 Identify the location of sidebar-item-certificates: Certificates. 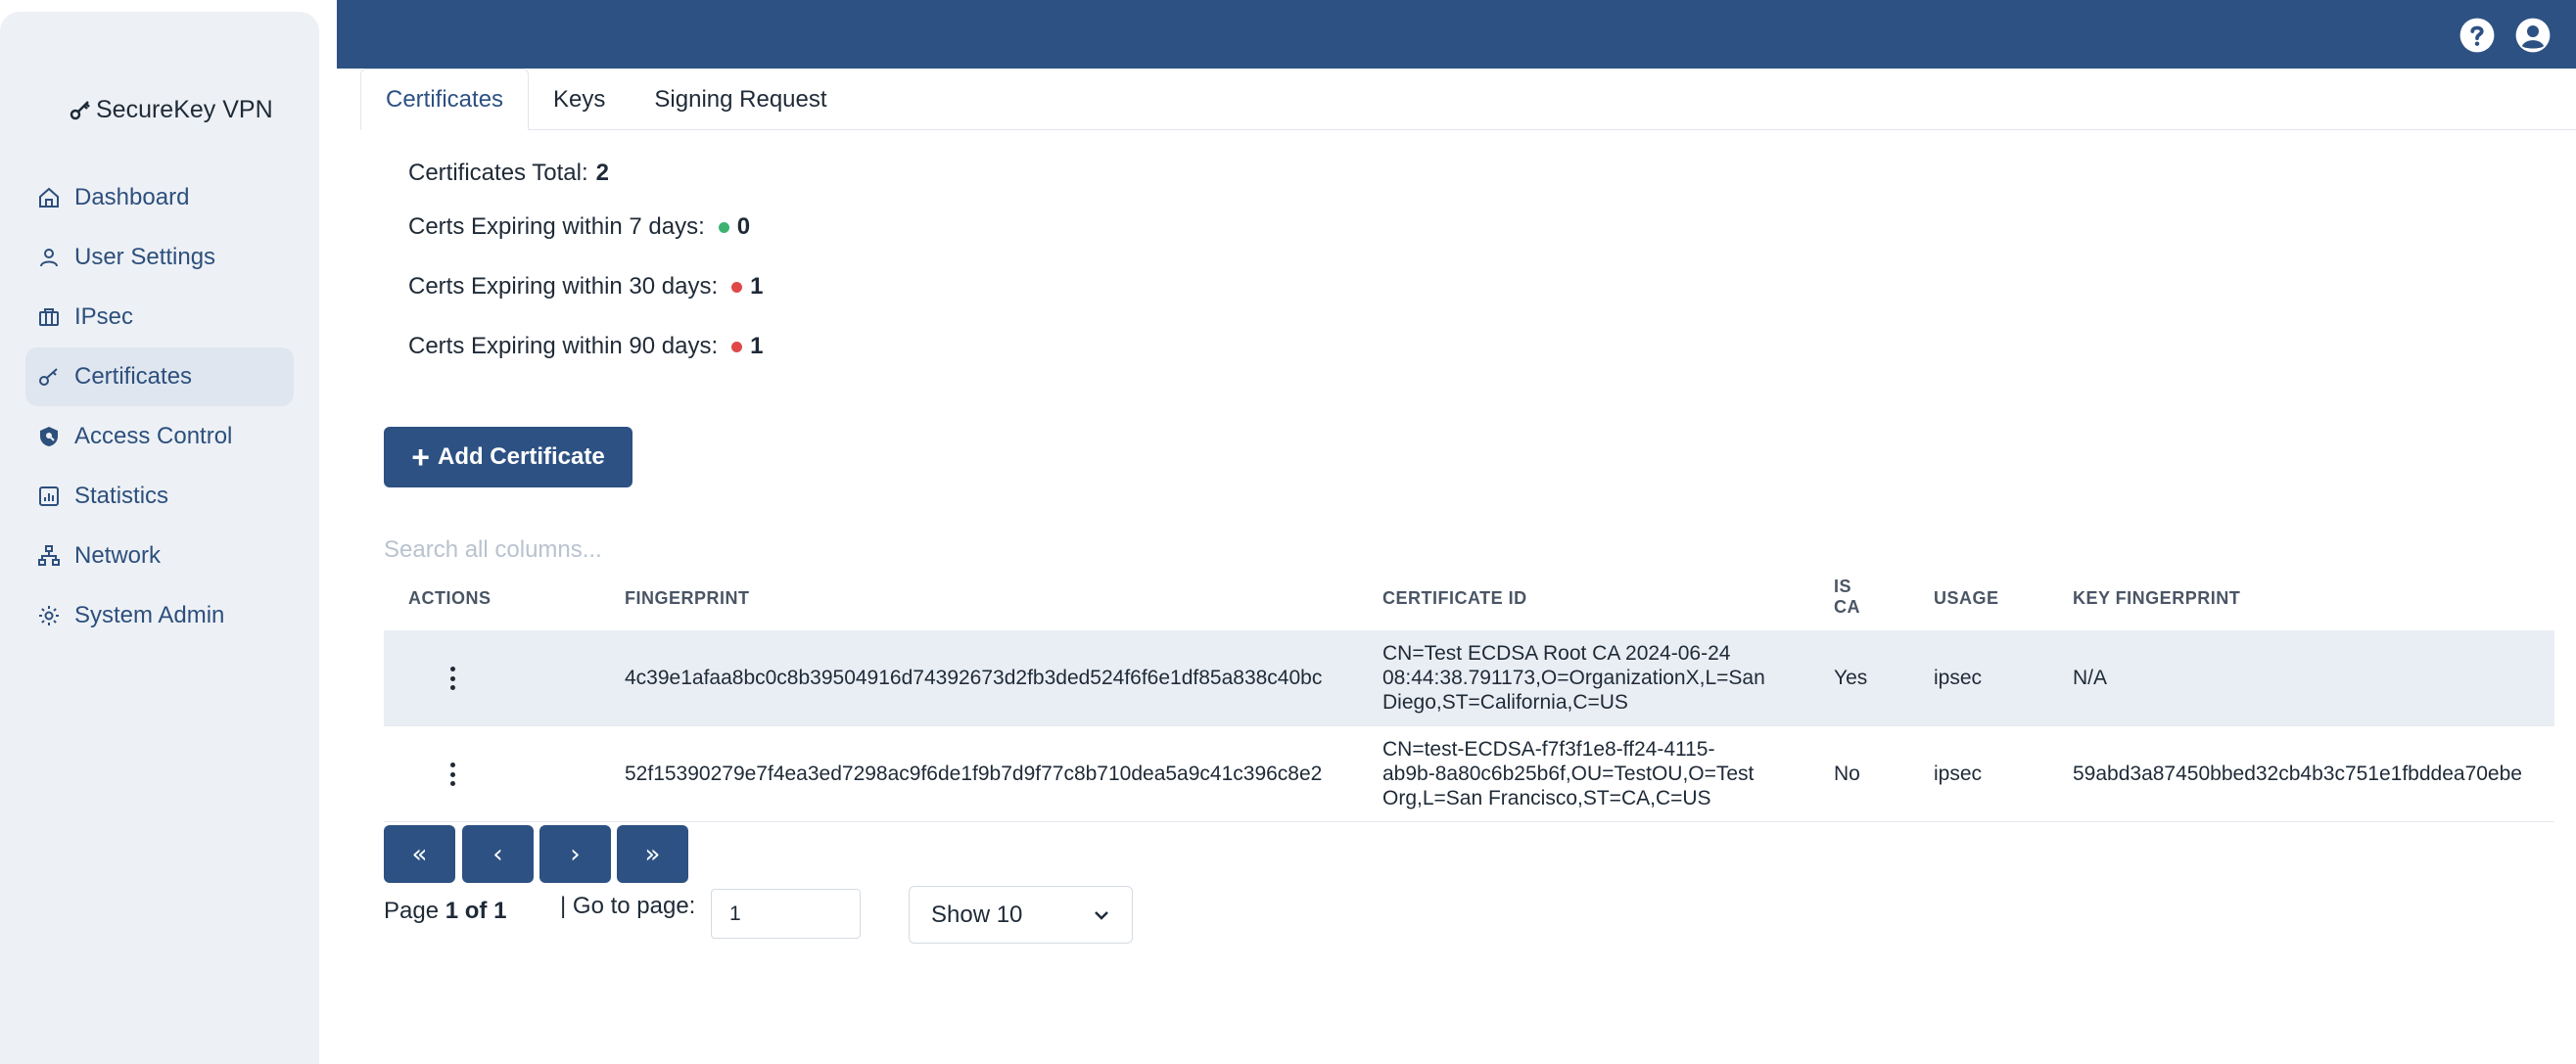
(159, 376).